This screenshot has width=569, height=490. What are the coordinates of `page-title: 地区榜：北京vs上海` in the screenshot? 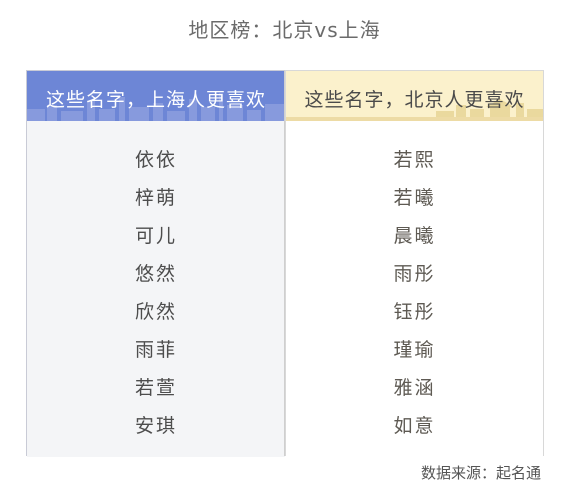 It's located at (284, 30).